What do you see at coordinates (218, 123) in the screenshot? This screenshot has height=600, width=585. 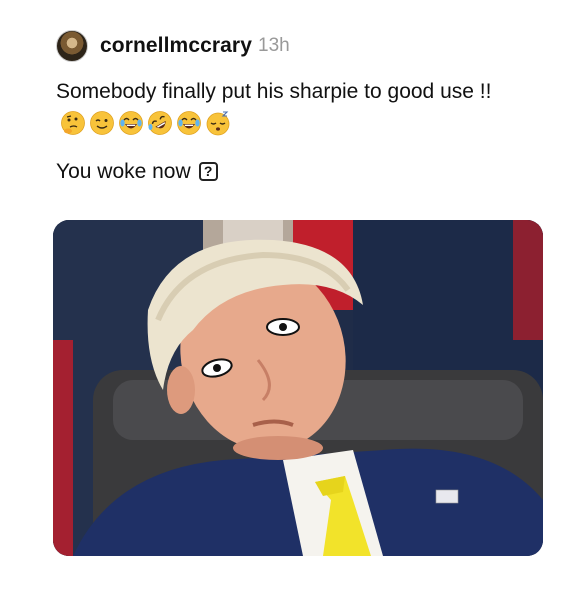 I see `sleeping-face-icon` at bounding box center [218, 123].